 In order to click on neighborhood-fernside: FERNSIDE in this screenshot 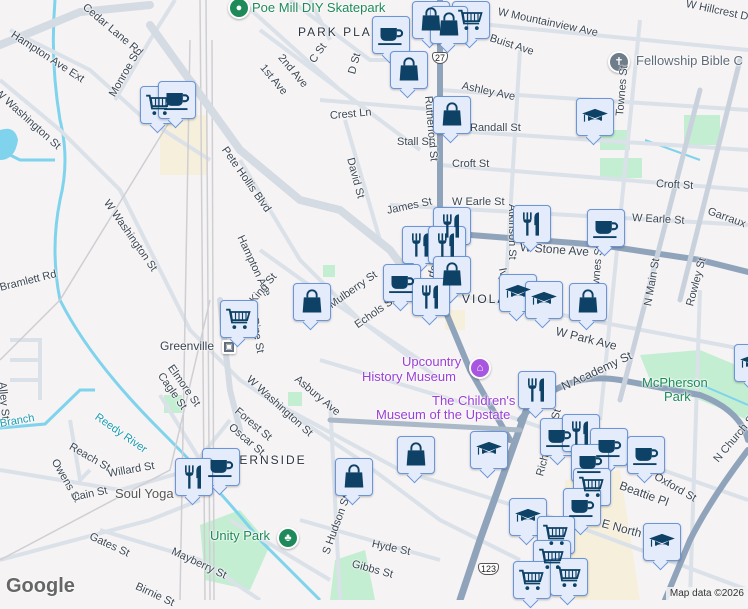, I will do `click(268, 460)`.